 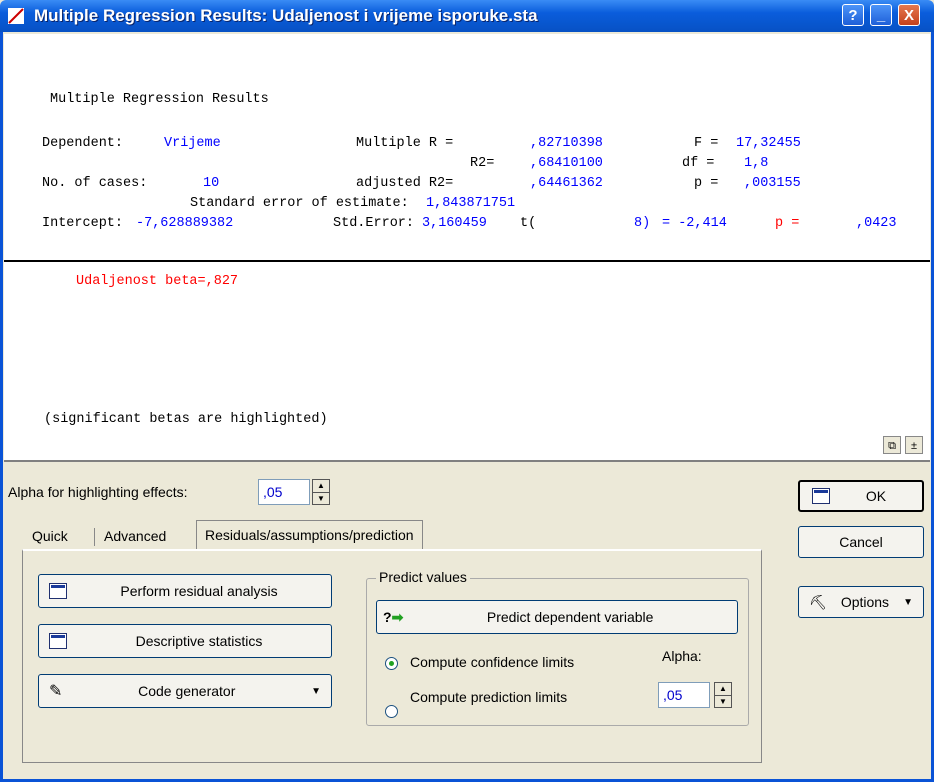 I want to click on code-generator-label: Code generator, so click(x=187, y=691).